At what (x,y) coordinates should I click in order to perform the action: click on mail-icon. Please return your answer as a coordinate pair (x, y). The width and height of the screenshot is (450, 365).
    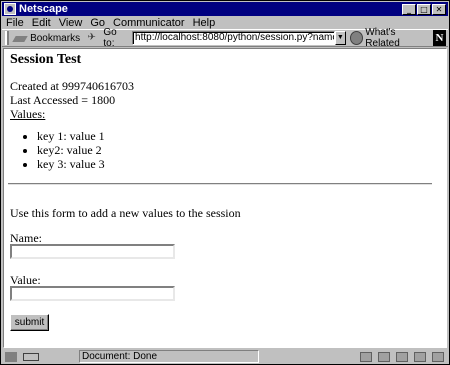
    Looking at the image, I should click on (384, 356).